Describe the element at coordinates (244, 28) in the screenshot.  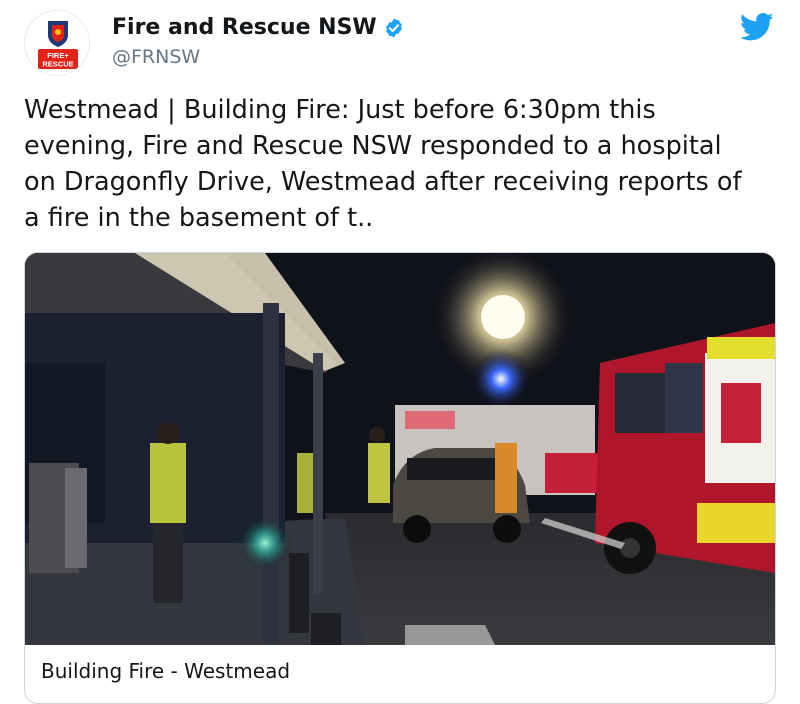
I see `author-display-name: Fire and Rescue NSW` at that location.